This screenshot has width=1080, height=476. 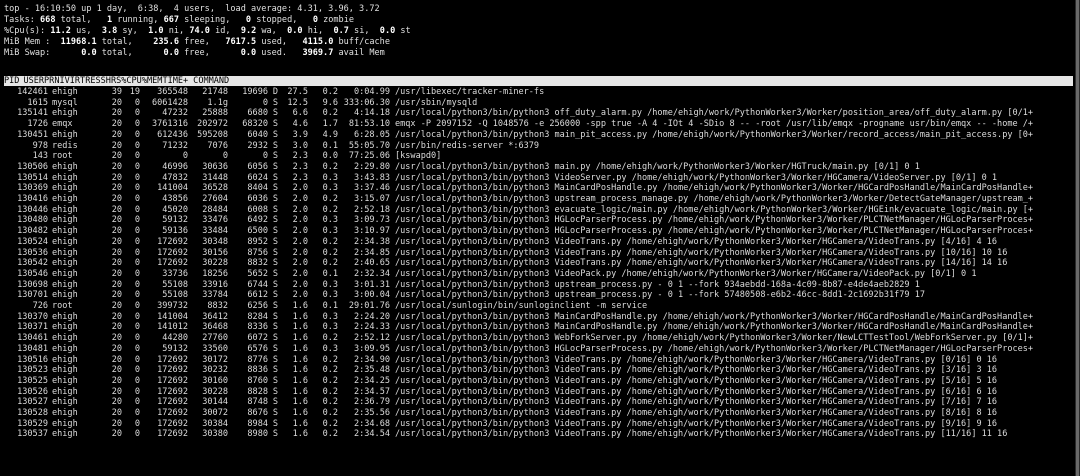 I want to click on cell-virt: 47232, so click(x=175, y=113).